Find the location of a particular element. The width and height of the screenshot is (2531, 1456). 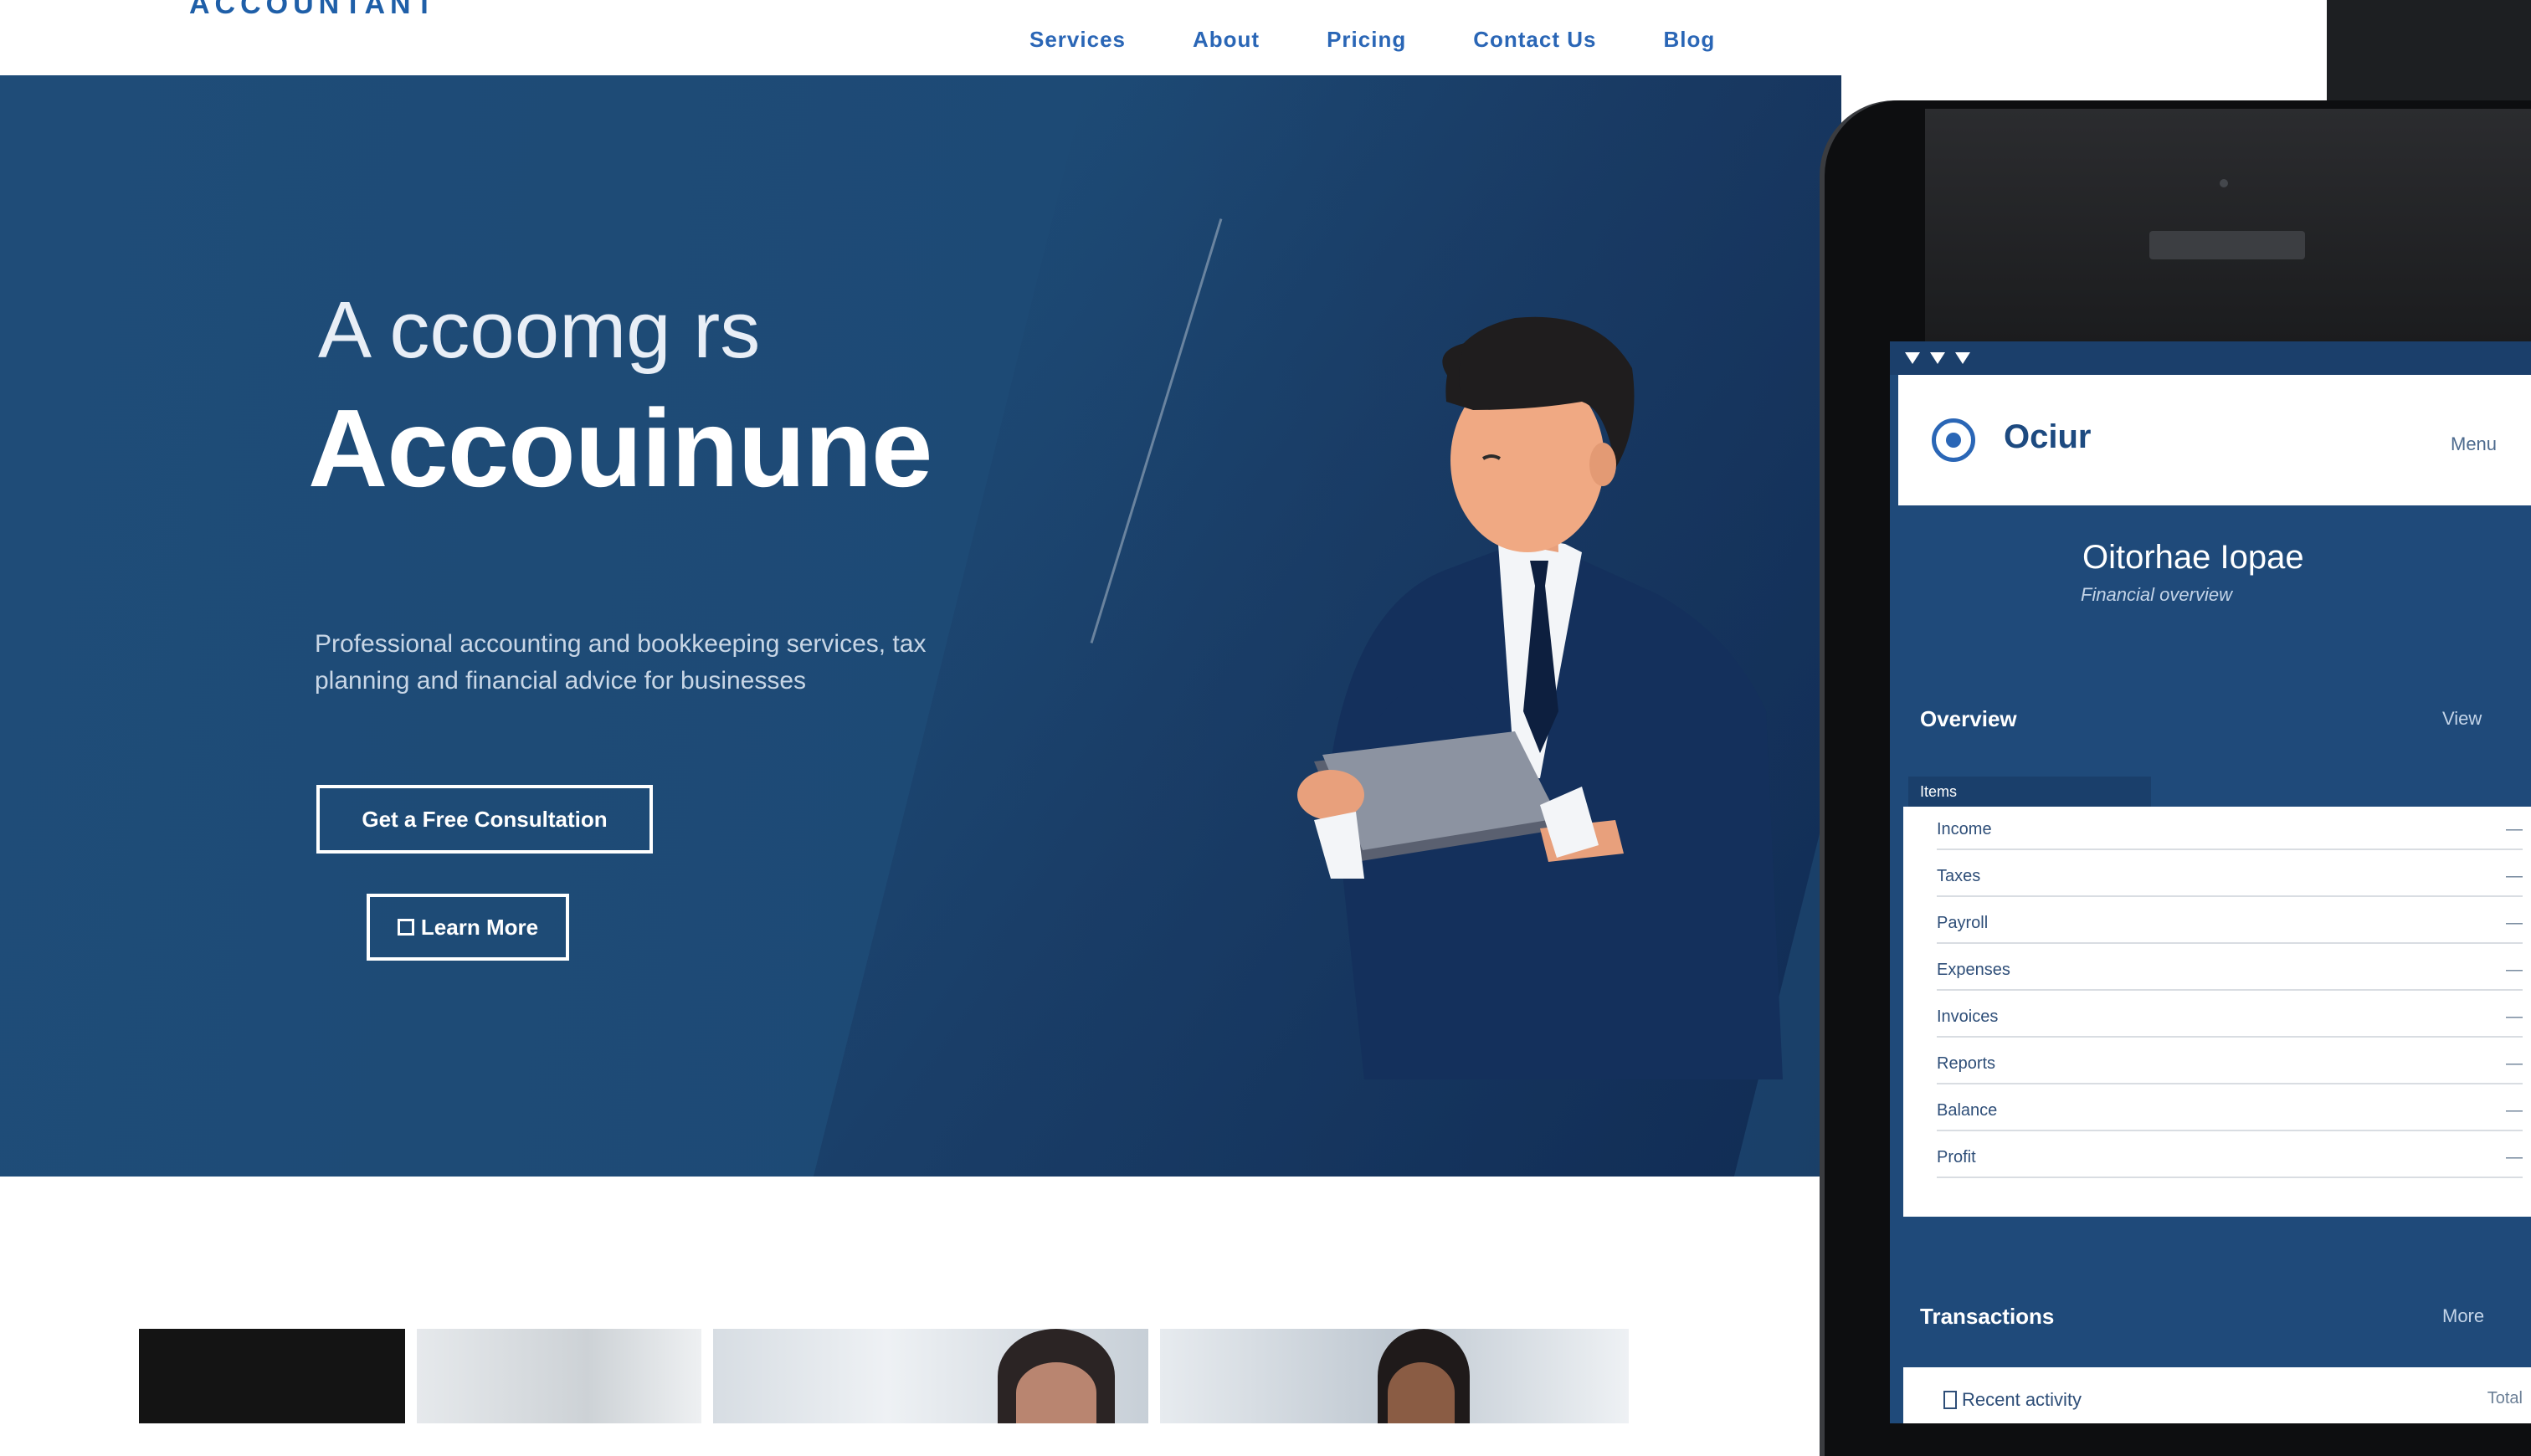

app-menu-link: Menu is located at coordinates (2474, 444).